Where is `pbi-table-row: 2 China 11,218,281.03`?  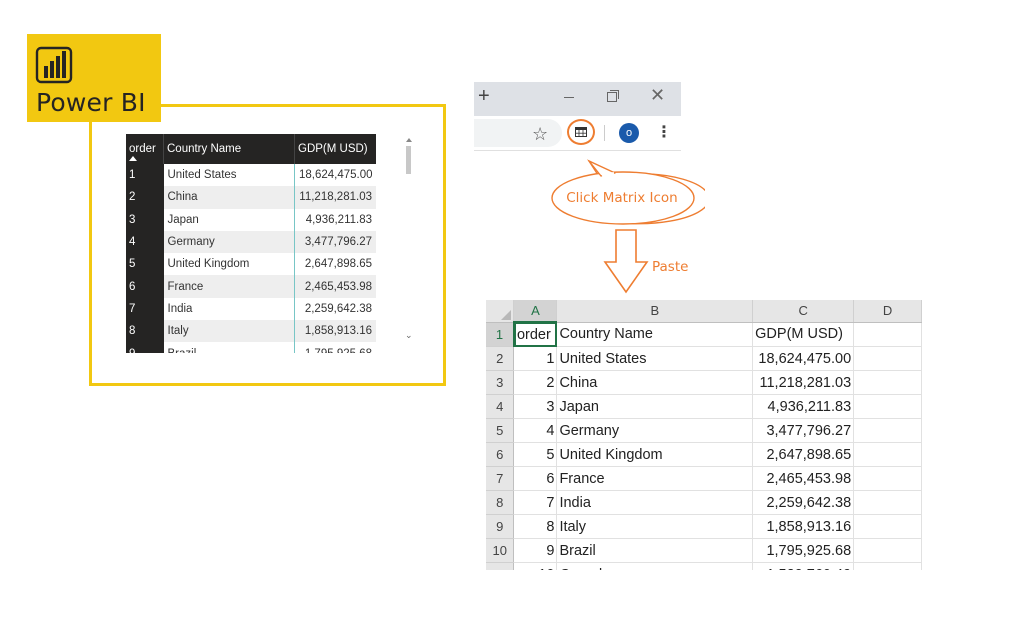
pbi-table-row: 2 China 11,218,281.03 is located at coordinates (251, 197).